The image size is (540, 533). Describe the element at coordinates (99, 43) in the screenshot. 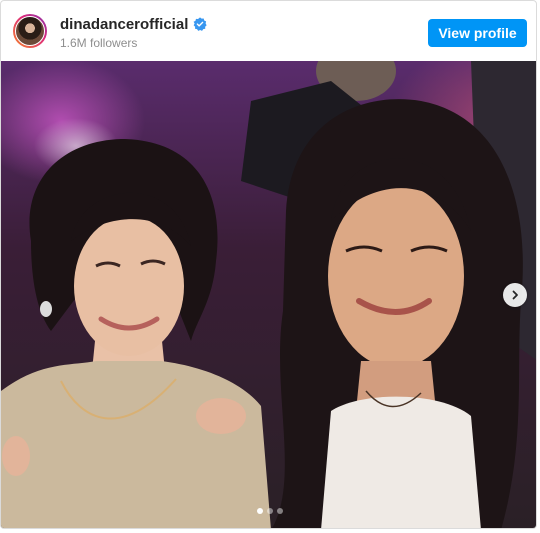

I see `follower-count: 1.6M followers` at that location.